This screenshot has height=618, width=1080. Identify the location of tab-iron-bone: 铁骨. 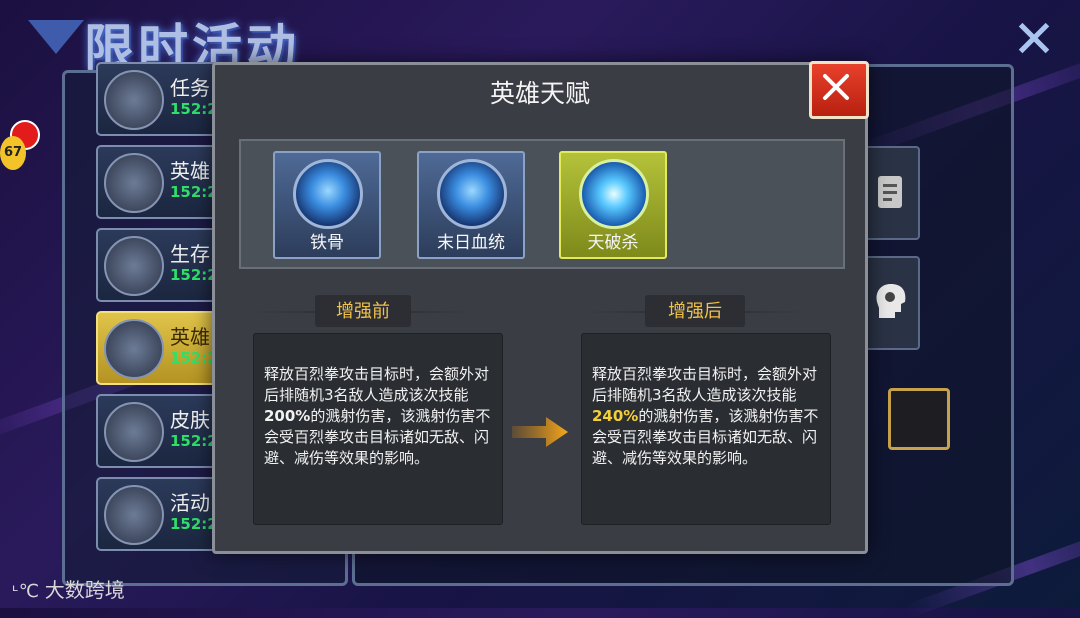
(327, 205).